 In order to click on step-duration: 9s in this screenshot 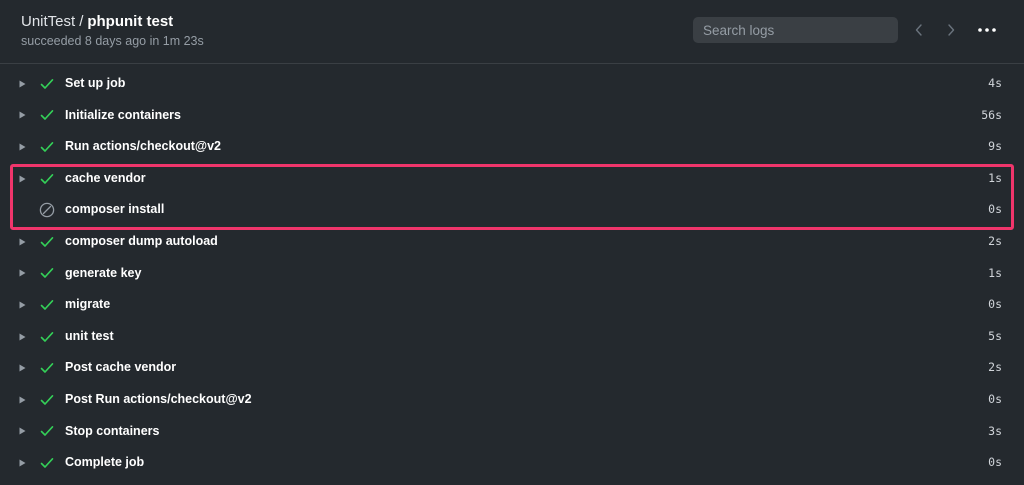, I will do `click(995, 146)`.